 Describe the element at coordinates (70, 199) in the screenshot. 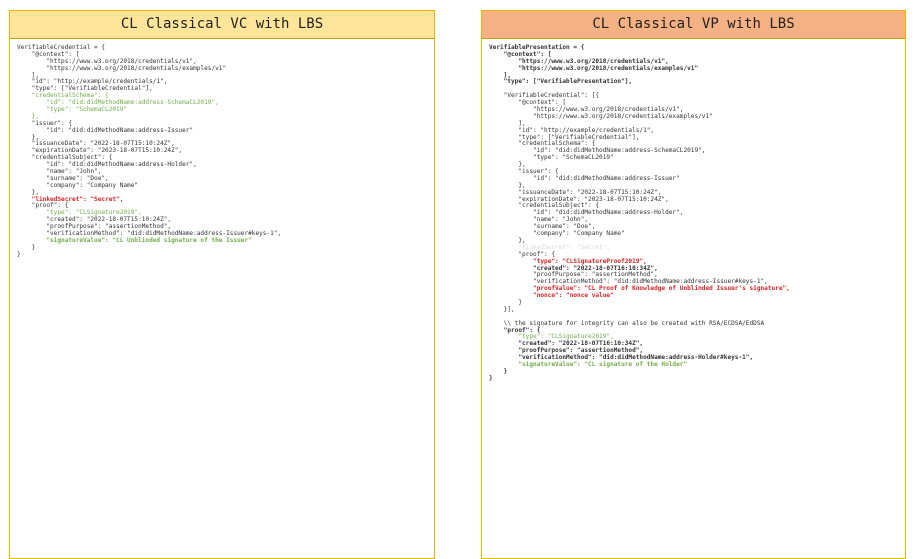

I see `vc-code-line: "linkedSecret": "Secret",` at that location.